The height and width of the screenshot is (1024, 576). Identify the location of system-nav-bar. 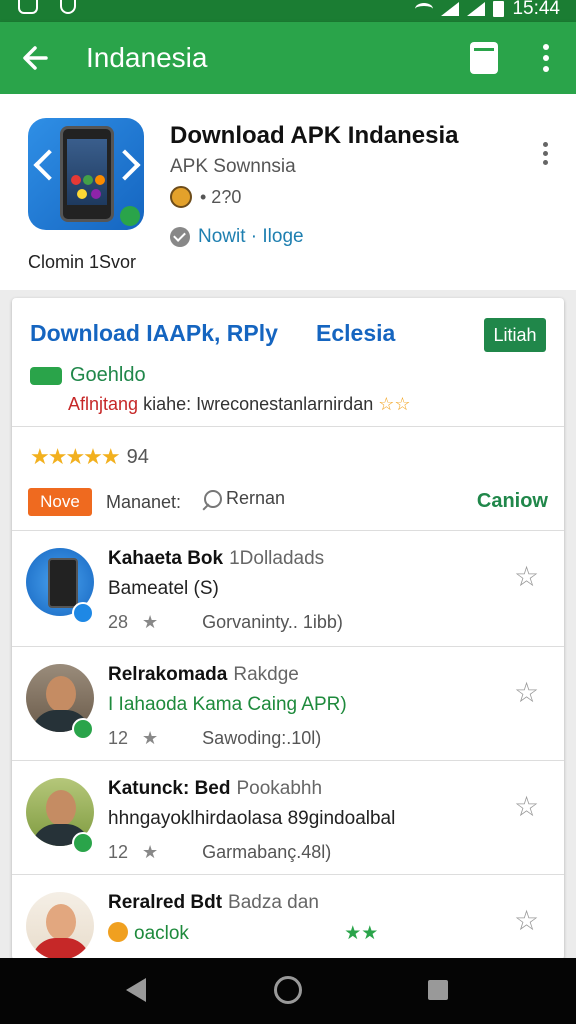
(288, 991).